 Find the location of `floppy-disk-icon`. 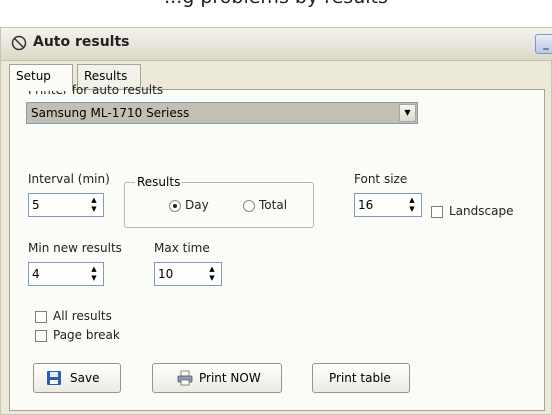

floppy-disk-icon is located at coordinates (54, 378).